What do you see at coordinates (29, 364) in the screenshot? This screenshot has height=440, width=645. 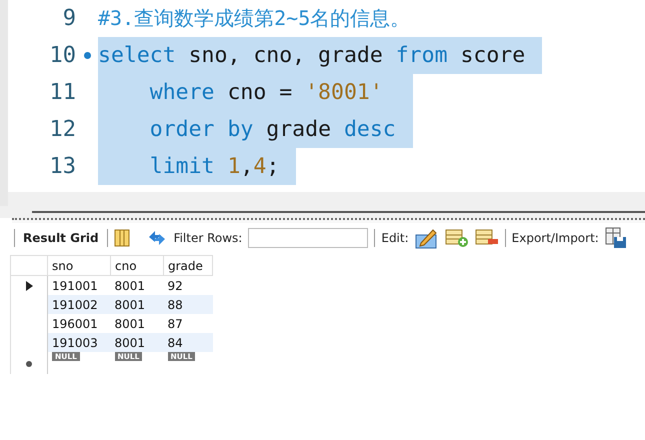 I see `new-row-icon` at bounding box center [29, 364].